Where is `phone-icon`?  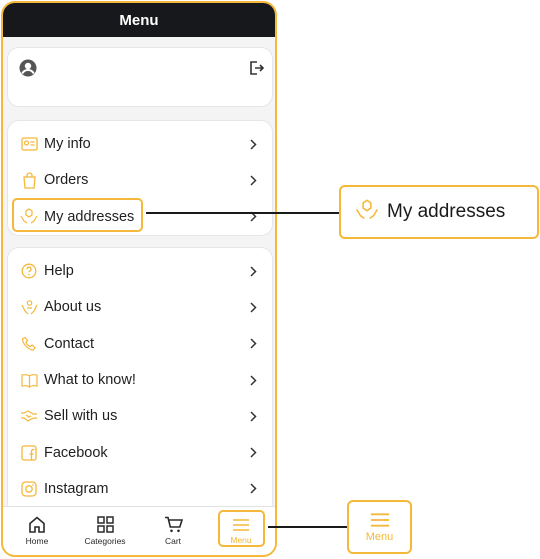 phone-icon is located at coordinates (29, 344).